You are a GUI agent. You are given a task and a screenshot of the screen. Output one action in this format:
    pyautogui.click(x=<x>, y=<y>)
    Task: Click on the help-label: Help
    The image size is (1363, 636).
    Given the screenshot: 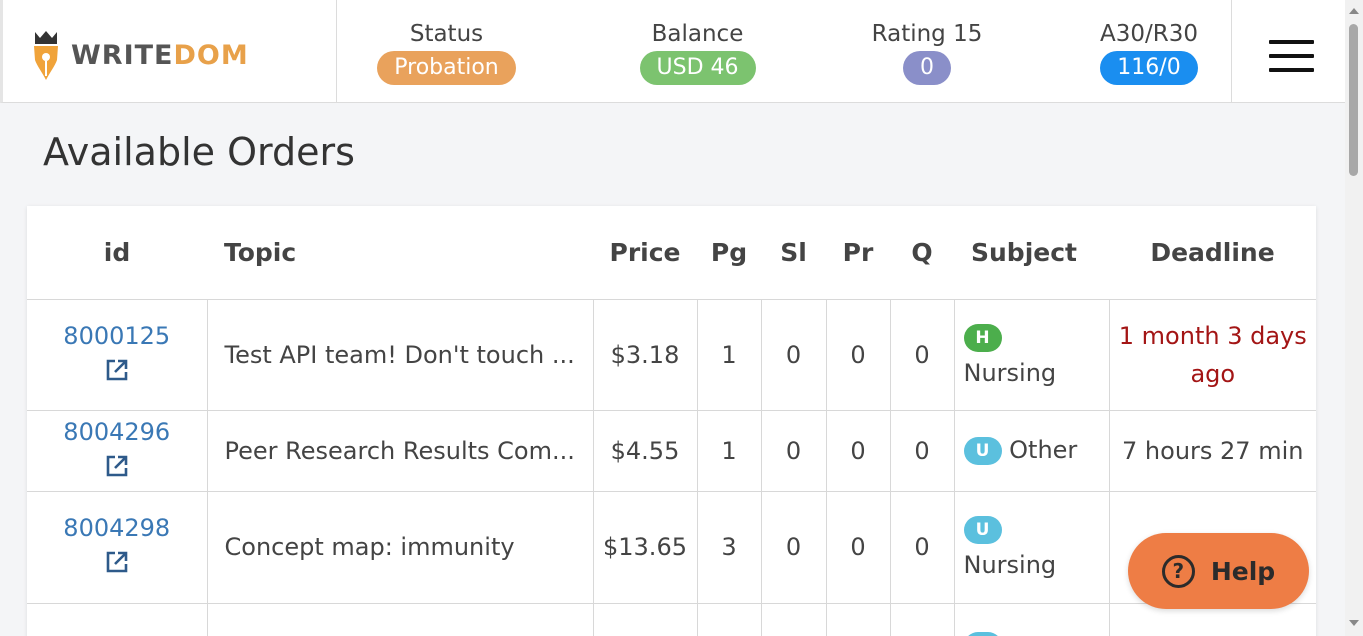 What is the action you would take?
    pyautogui.click(x=1243, y=571)
    